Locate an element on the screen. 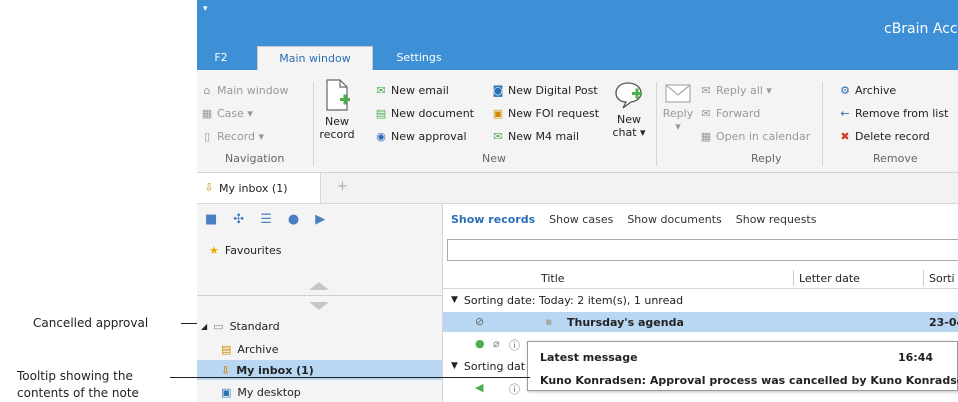 The image size is (958, 402). scroll-down-icon is located at coordinates (319, 306).